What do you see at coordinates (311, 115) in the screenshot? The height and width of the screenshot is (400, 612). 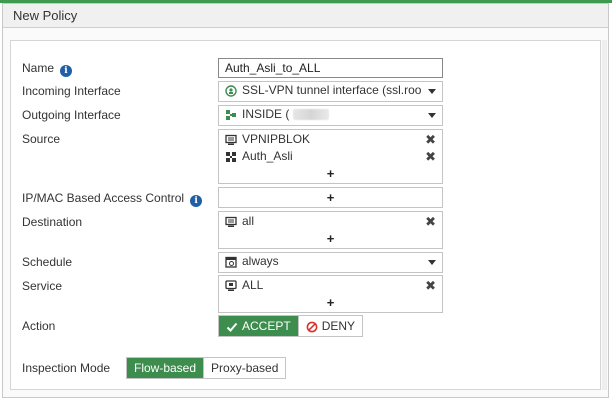 I see `redacted-region` at bounding box center [311, 115].